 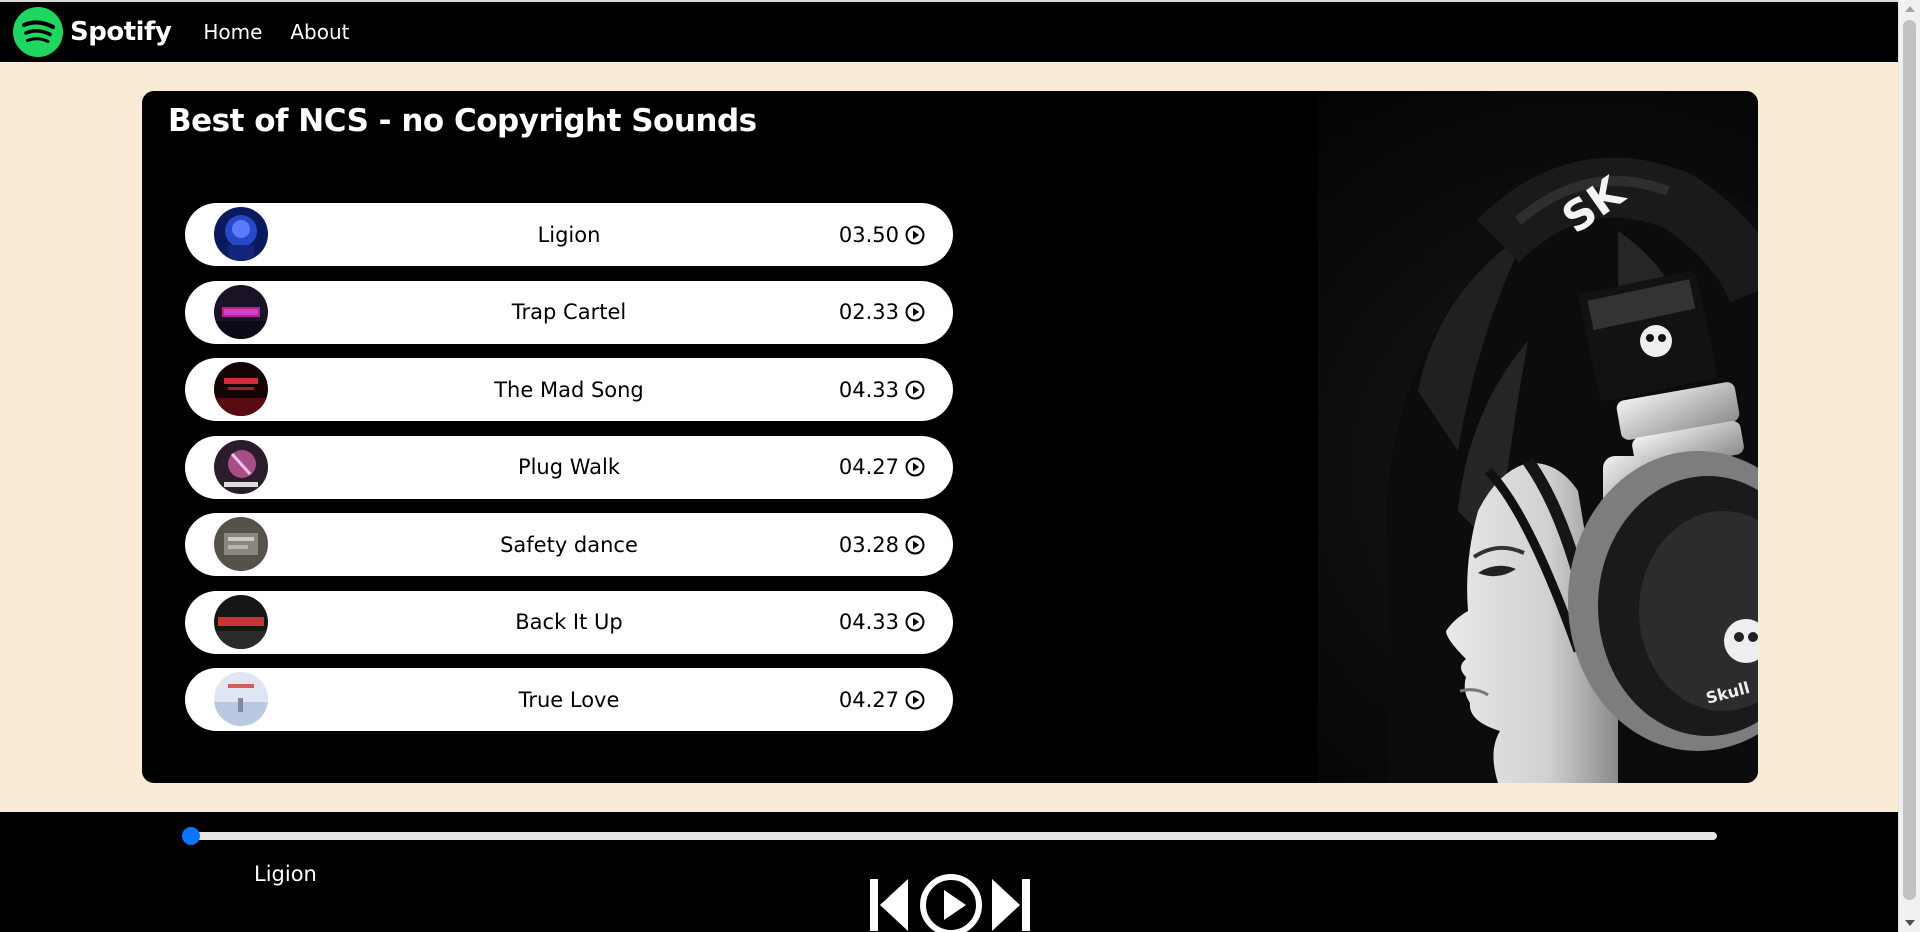 I want to click on brand-name: Spotify, so click(x=121, y=32).